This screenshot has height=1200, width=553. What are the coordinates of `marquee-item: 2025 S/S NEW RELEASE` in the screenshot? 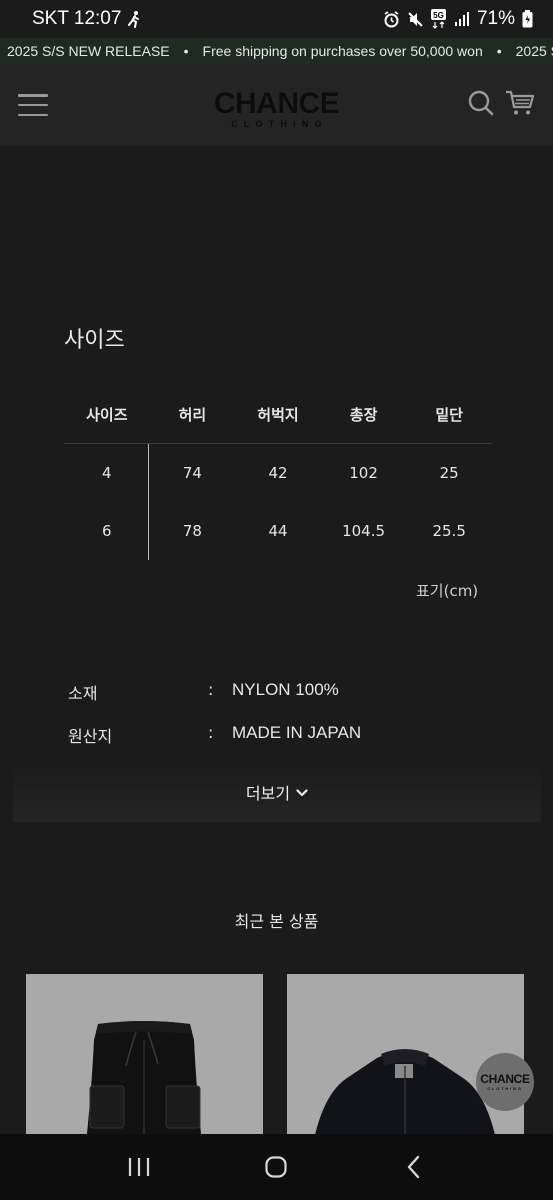 It's located at (88, 51).